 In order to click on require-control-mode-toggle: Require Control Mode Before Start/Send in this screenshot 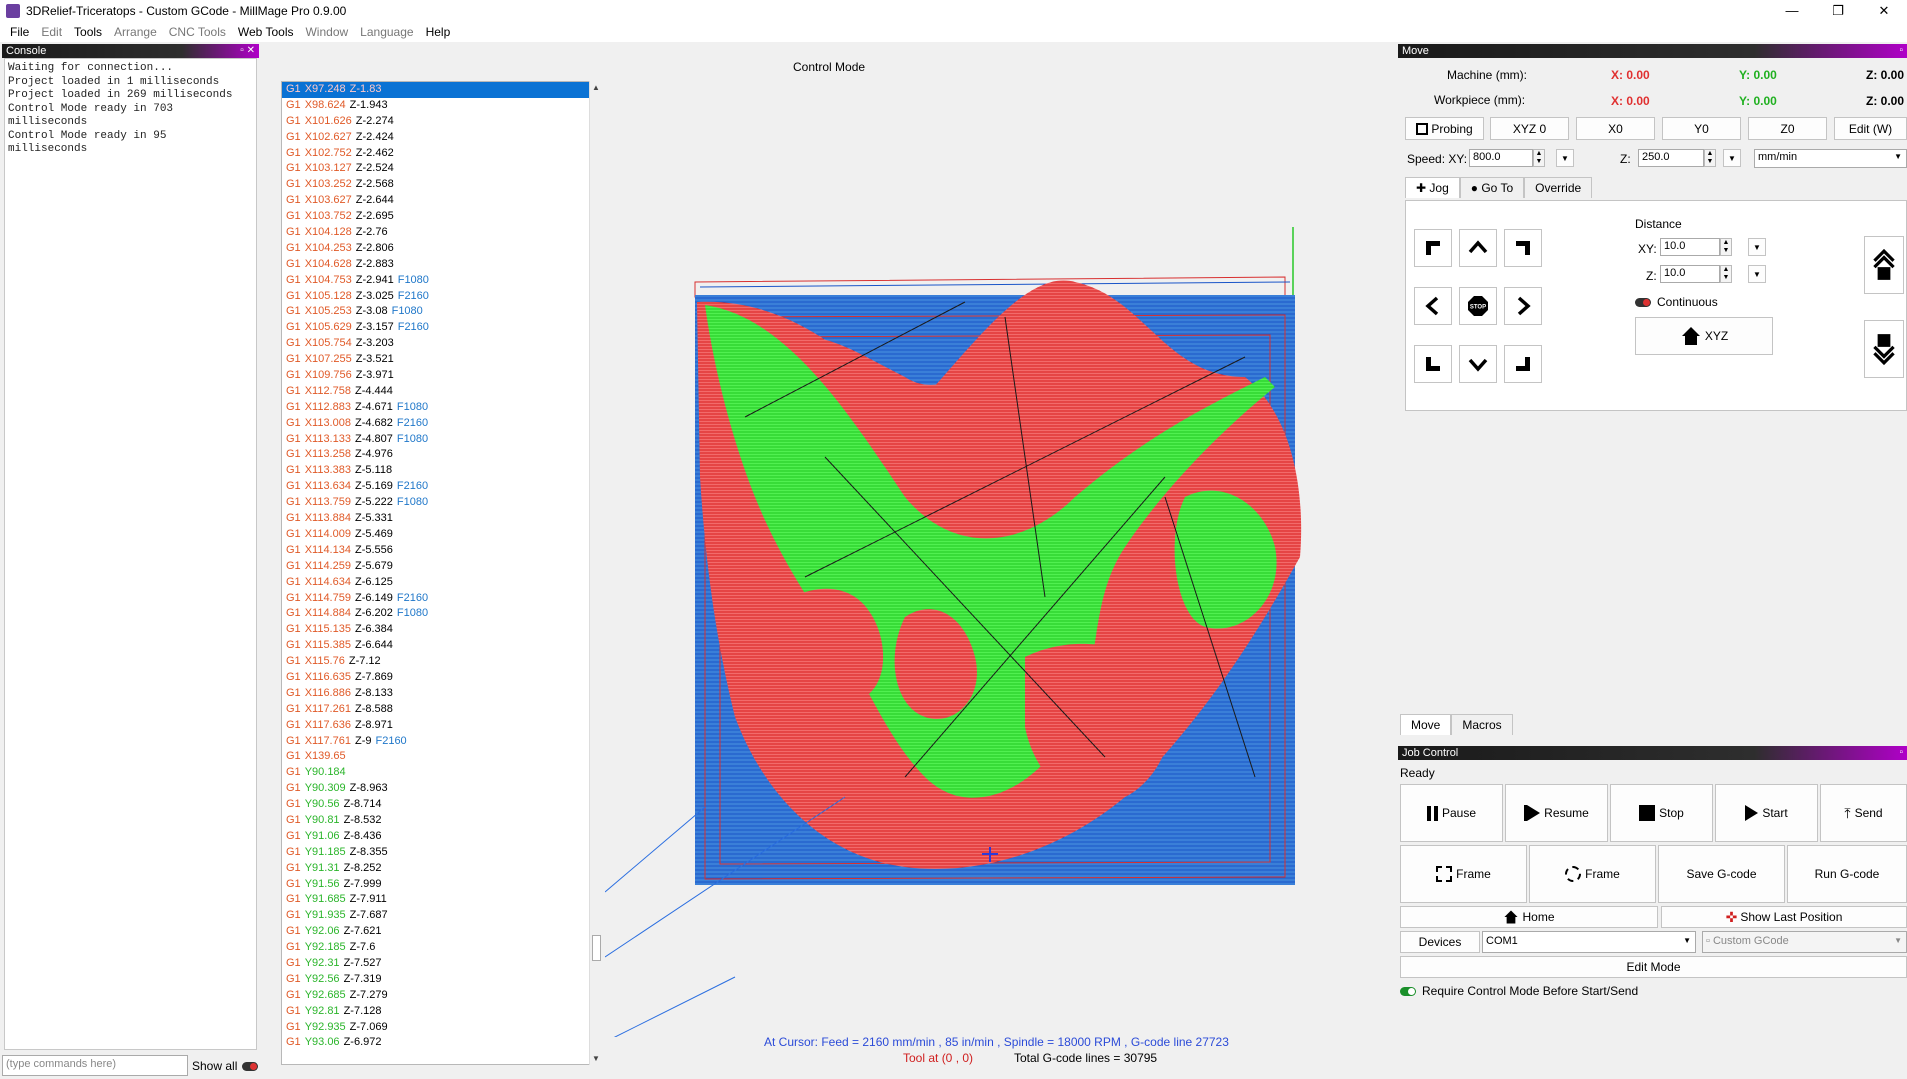, I will do `click(1519, 991)`.